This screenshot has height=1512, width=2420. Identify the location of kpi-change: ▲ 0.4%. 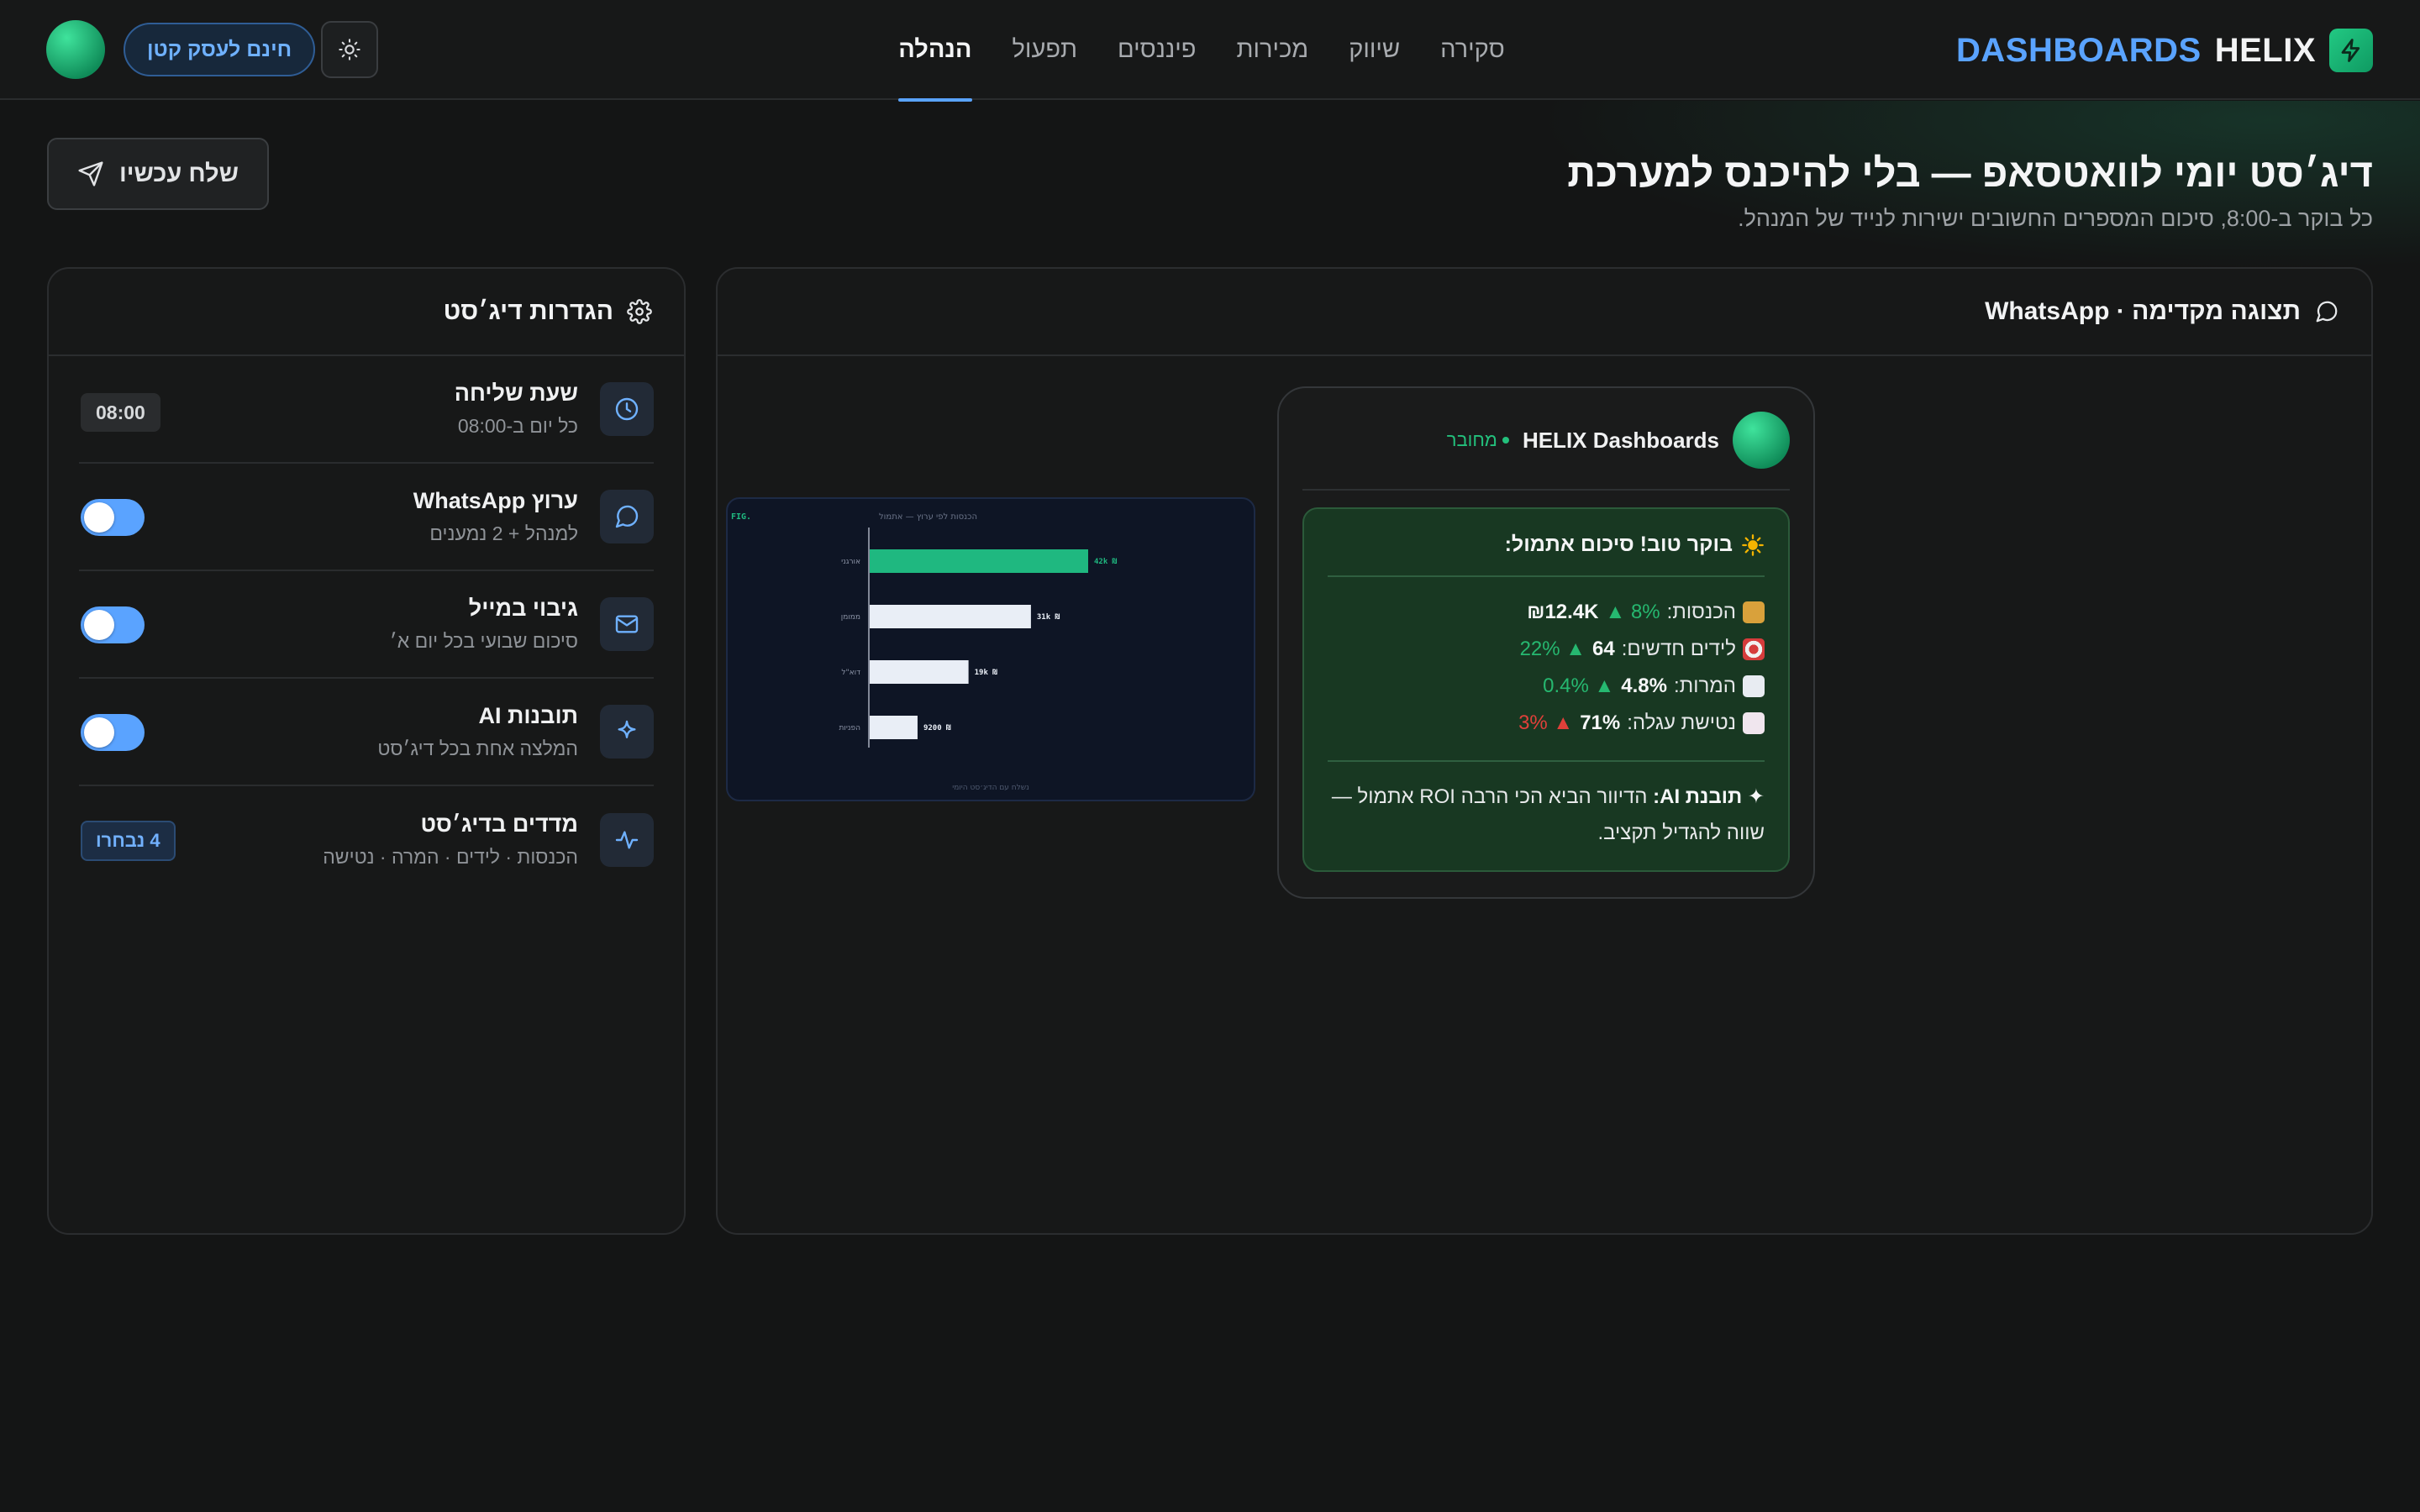
(1579, 686).